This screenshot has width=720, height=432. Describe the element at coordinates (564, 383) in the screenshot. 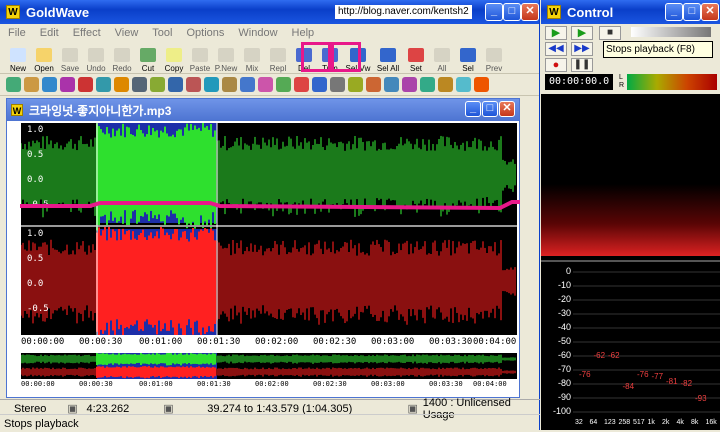

I see `db-label: -80` at that location.